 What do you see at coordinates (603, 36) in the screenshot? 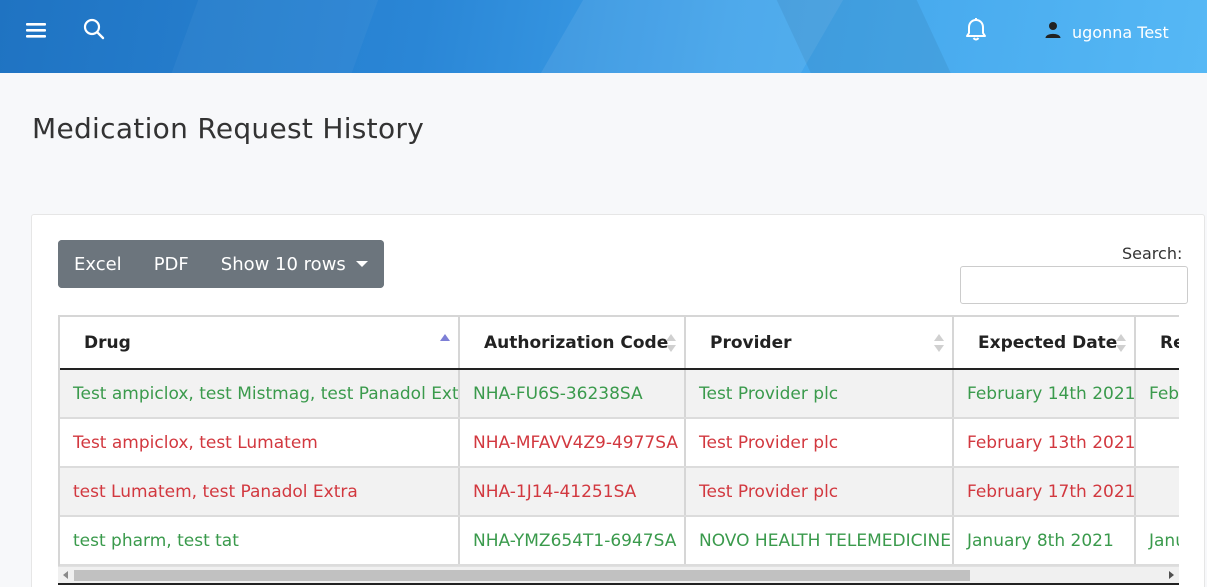
I see `top-navbar: ugonna Test` at bounding box center [603, 36].